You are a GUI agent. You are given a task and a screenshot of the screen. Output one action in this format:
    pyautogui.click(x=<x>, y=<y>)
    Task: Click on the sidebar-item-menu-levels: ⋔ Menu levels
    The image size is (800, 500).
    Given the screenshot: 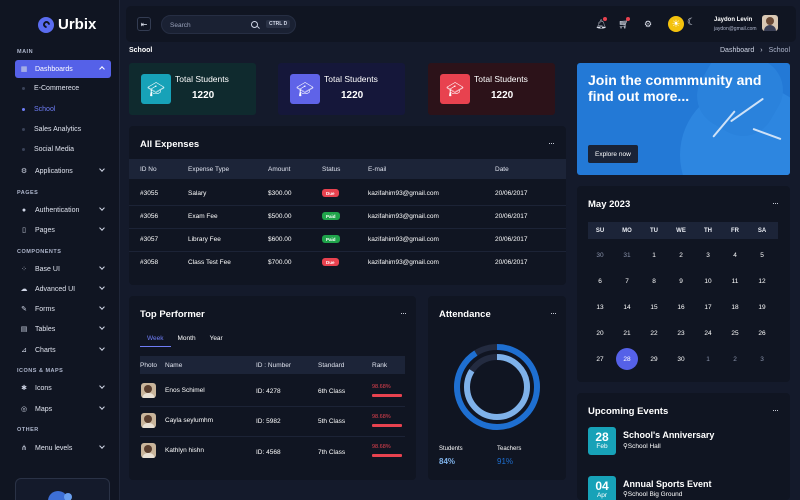 What is the action you would take?
    pyautogui.click(x=63, y=448)
    